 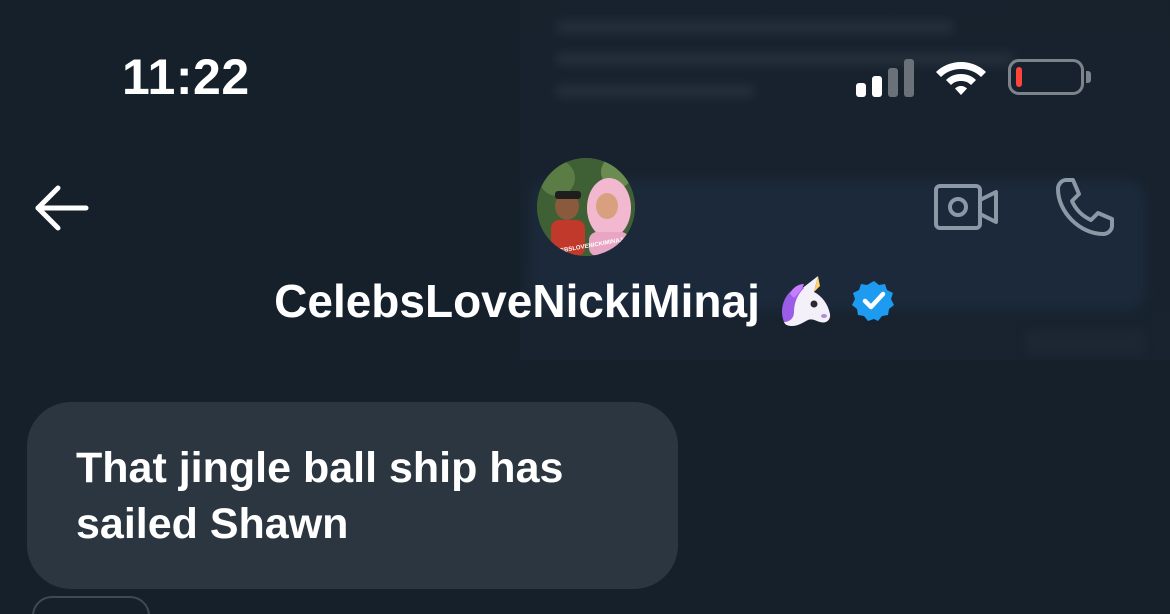 What do you see at coordinates (320, 496) in the screenshot?
I see `message-text: That jingle ball ship has sailed Shawn` at bounding box center [320, 496].